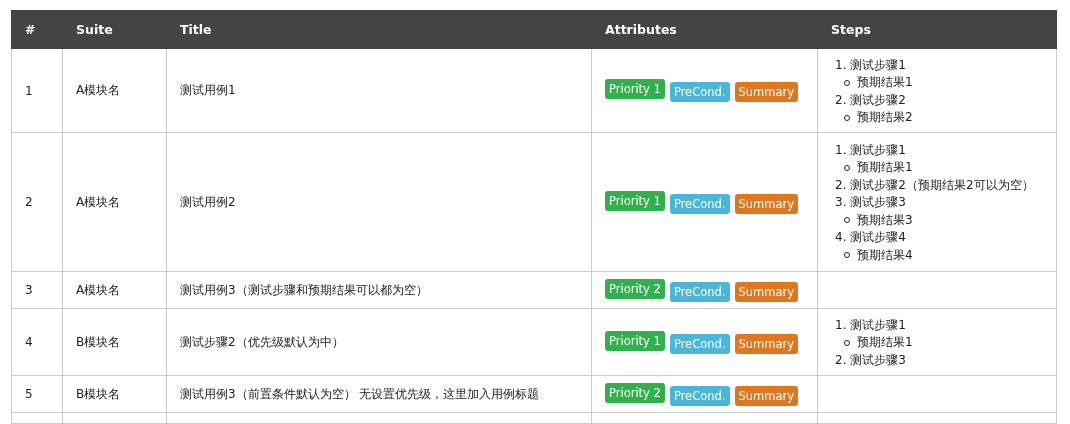  I want to click on column-header: #, so click(37, 29).